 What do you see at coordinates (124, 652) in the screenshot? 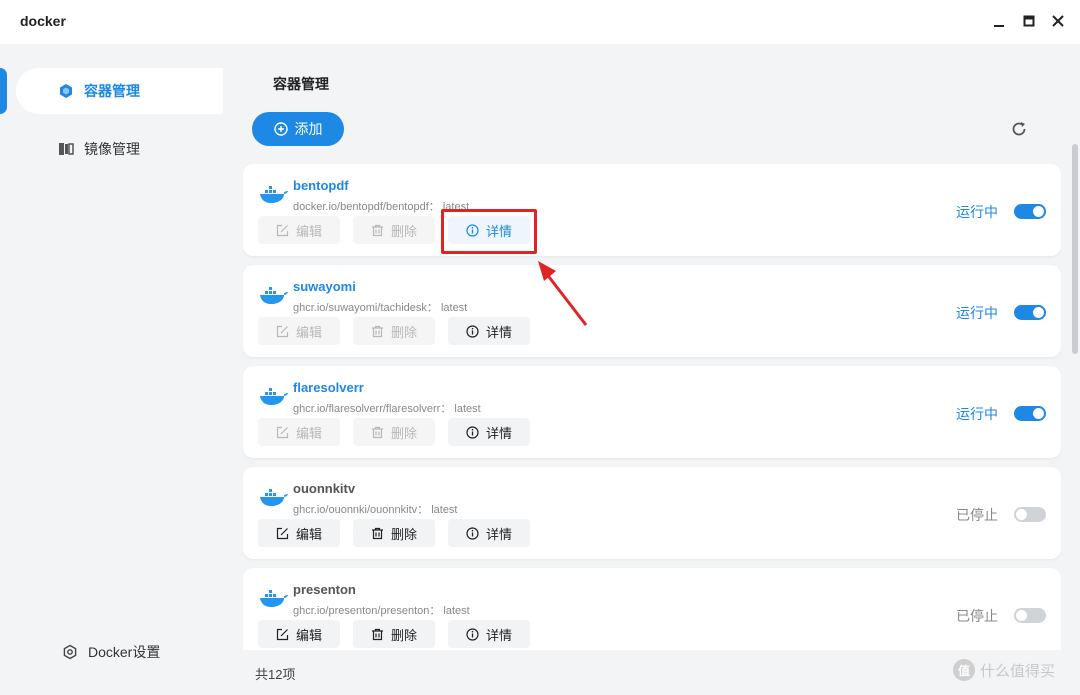
I see `docker-settings-label: Docker设置` at bounding box center [124, 652].